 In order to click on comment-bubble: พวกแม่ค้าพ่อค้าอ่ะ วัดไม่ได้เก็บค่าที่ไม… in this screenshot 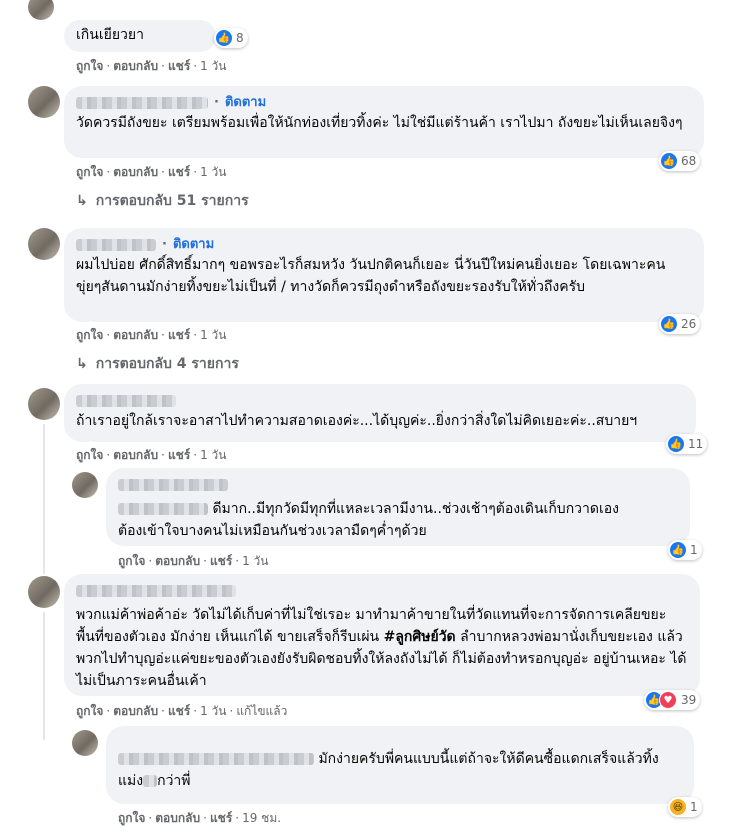, I will do `click(382, 635)`.